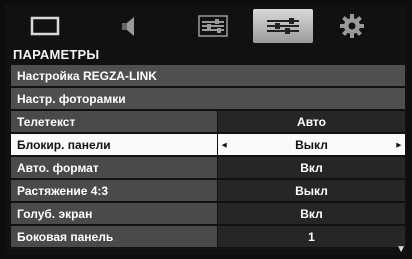  Describe the element at coordinates (401, 249) in the screenshot. I see `scroll-down-icon: ▼` at that location.